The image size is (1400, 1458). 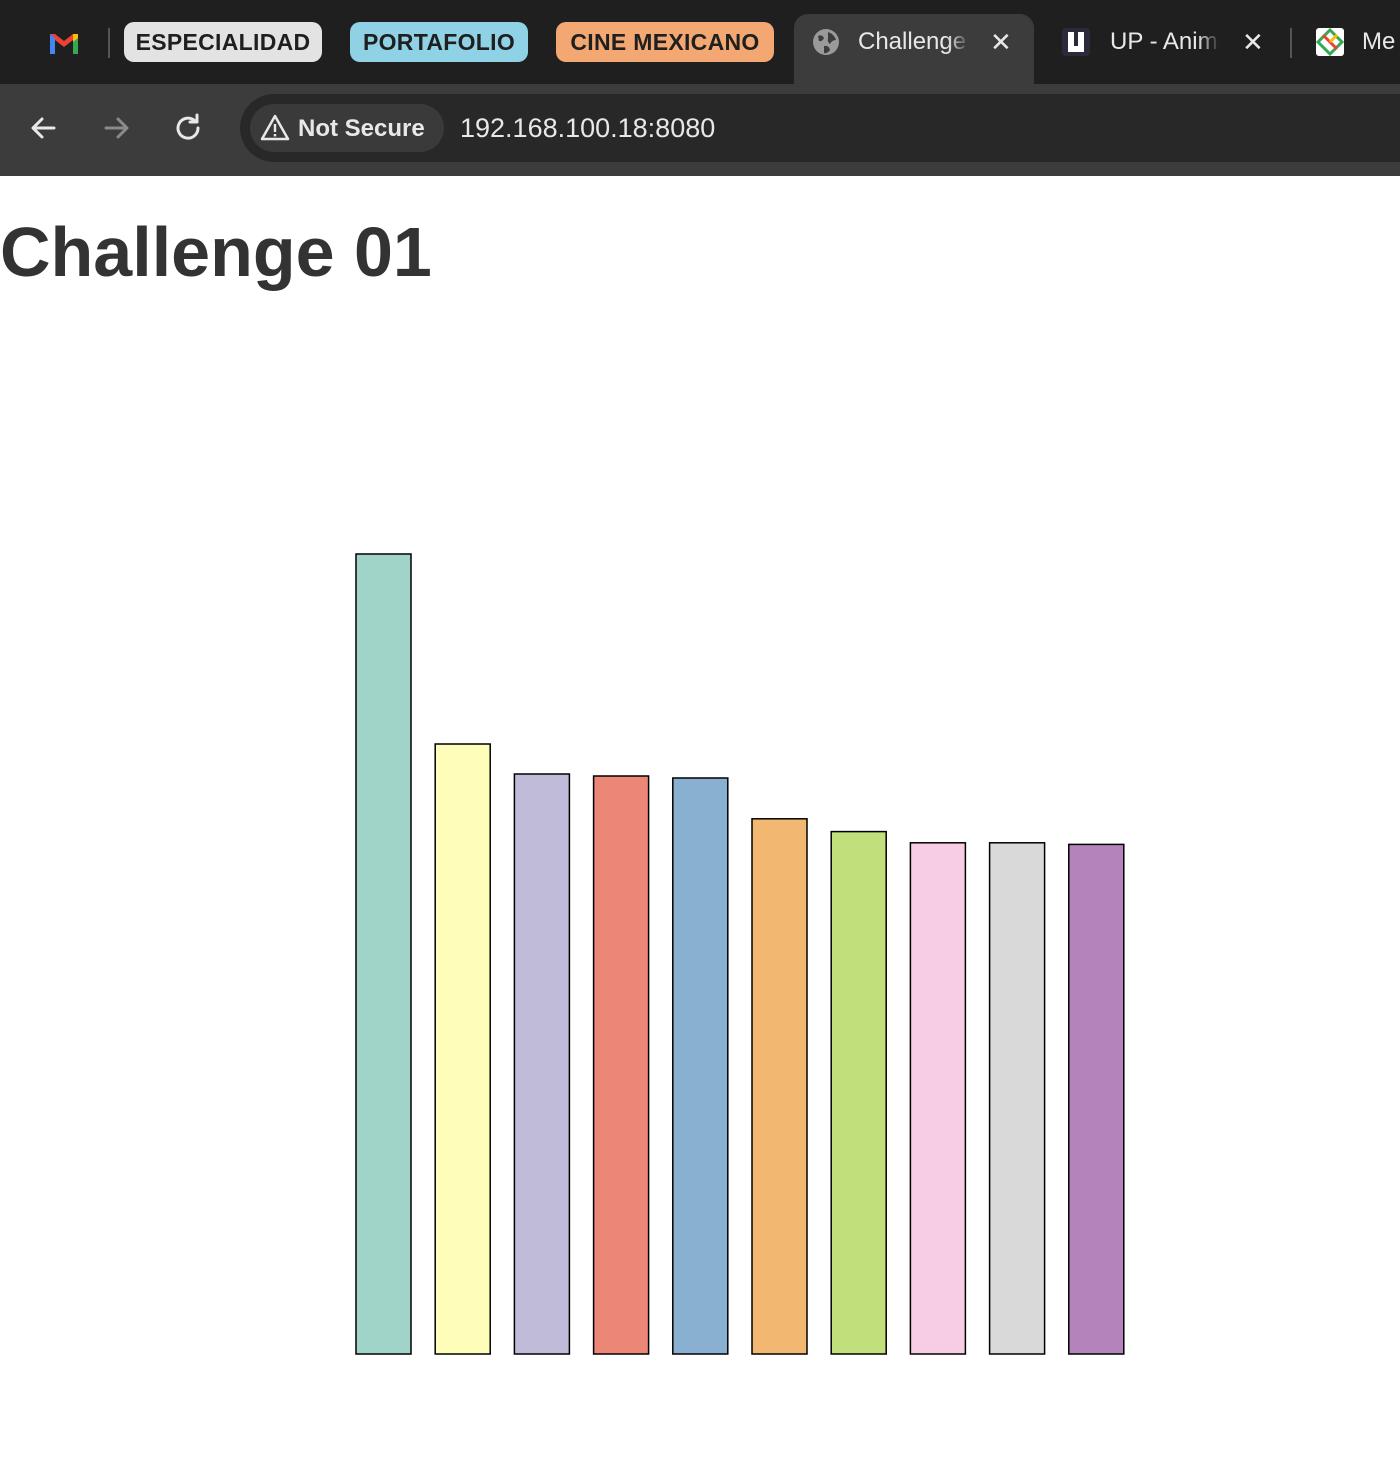 What do you see at coordinates (275, 127) in the screenshot?
I see `warning-triangle-icon` at bounding box center [275, 127].